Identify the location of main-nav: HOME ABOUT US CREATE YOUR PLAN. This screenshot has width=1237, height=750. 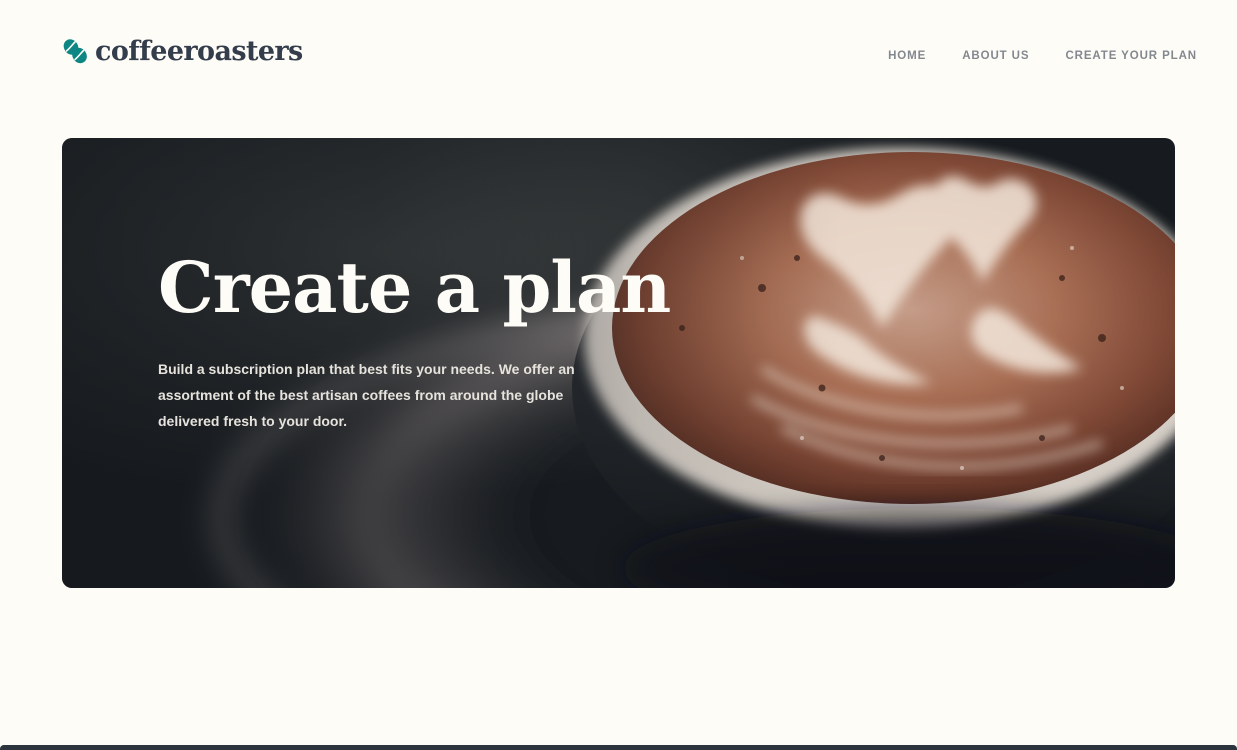
(1042, 56).